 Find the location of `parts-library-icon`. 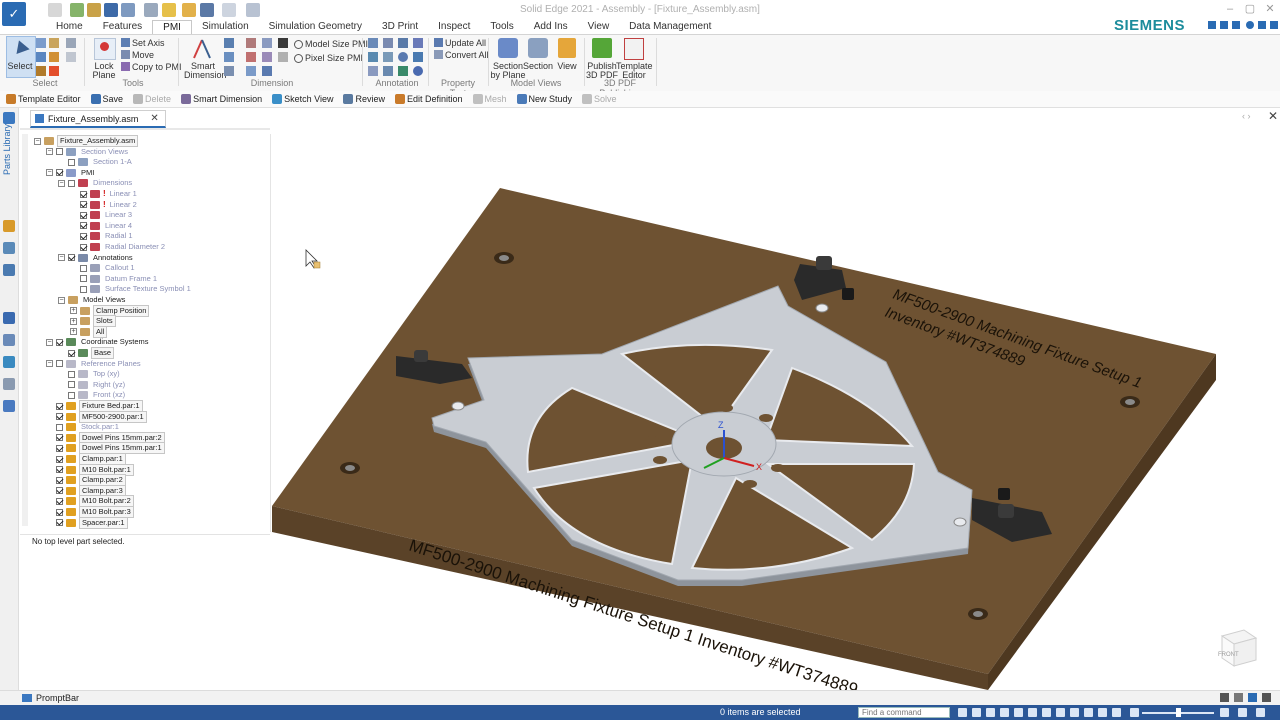

parts-library-icon is located at coordinates (9, 118).